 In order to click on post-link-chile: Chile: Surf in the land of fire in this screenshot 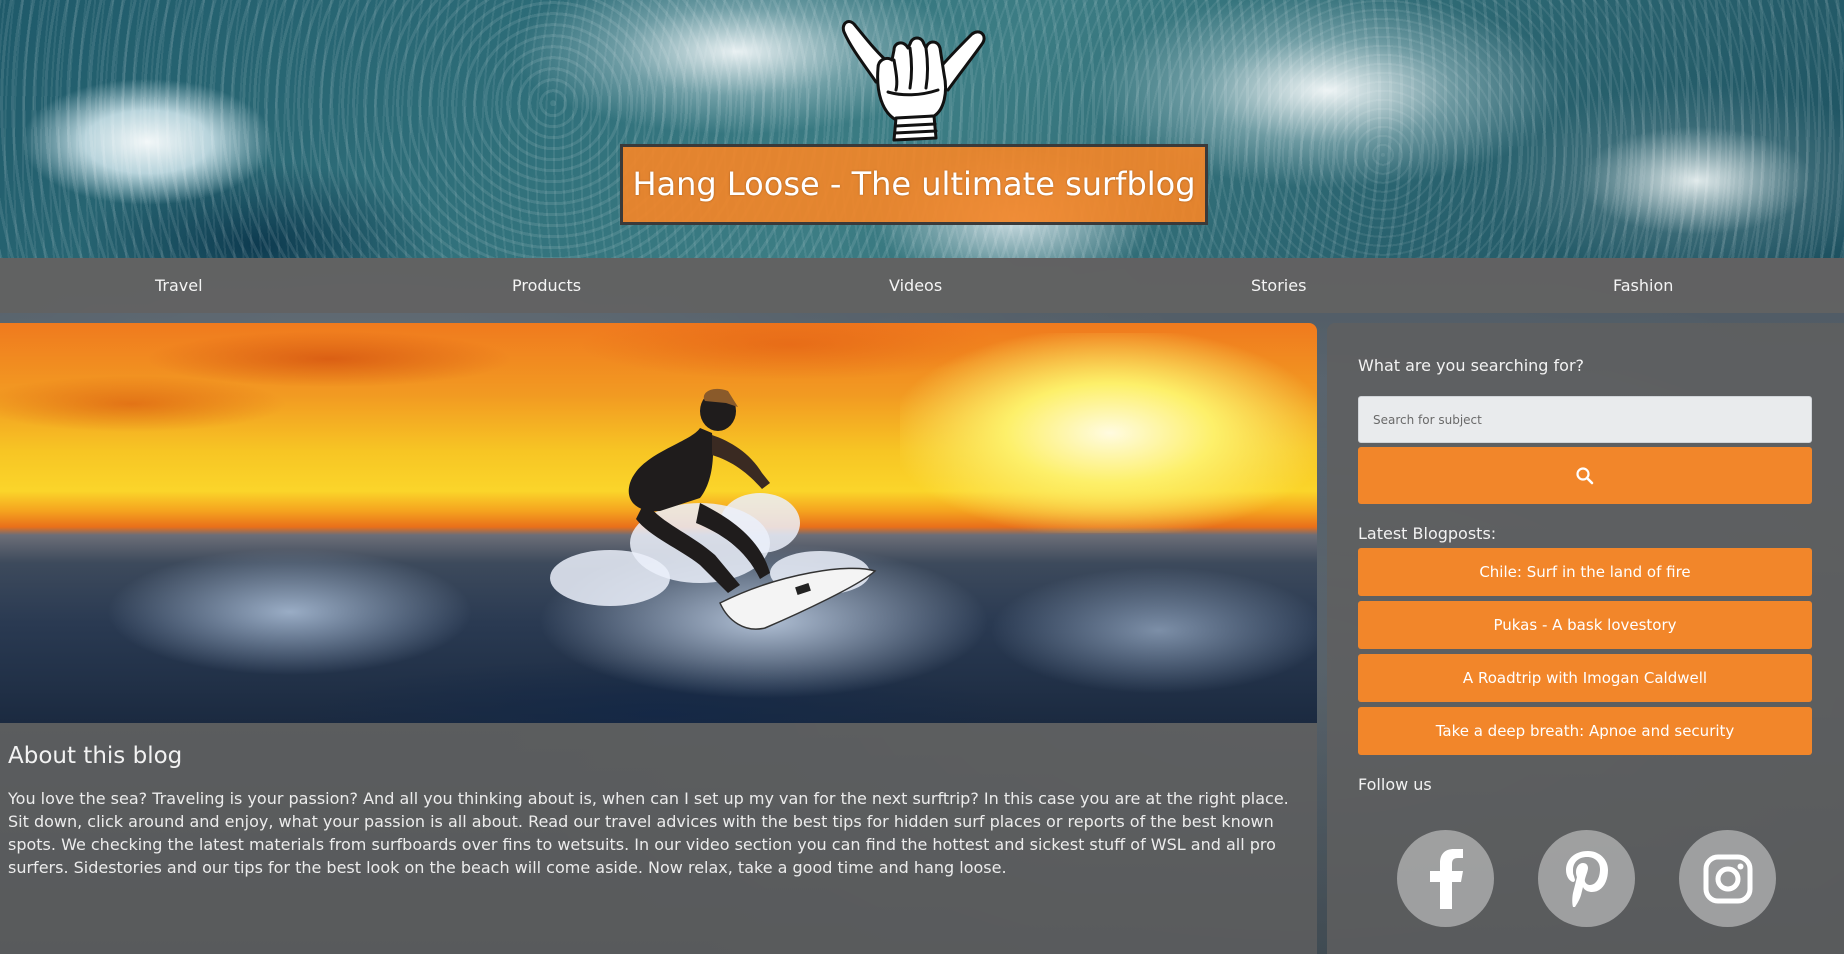, I will do `click(1585, 572)`.